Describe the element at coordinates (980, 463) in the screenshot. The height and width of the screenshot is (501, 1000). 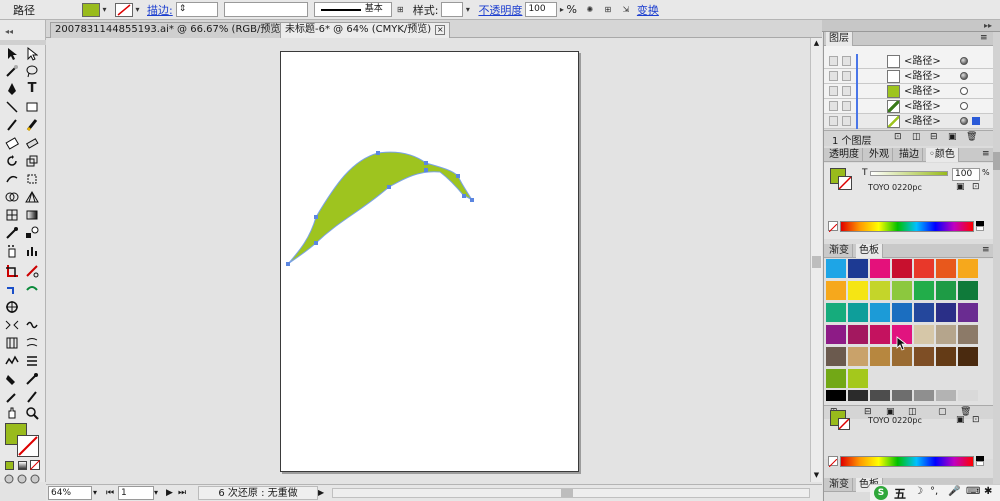
I see `swatches-white-chip` at that location.